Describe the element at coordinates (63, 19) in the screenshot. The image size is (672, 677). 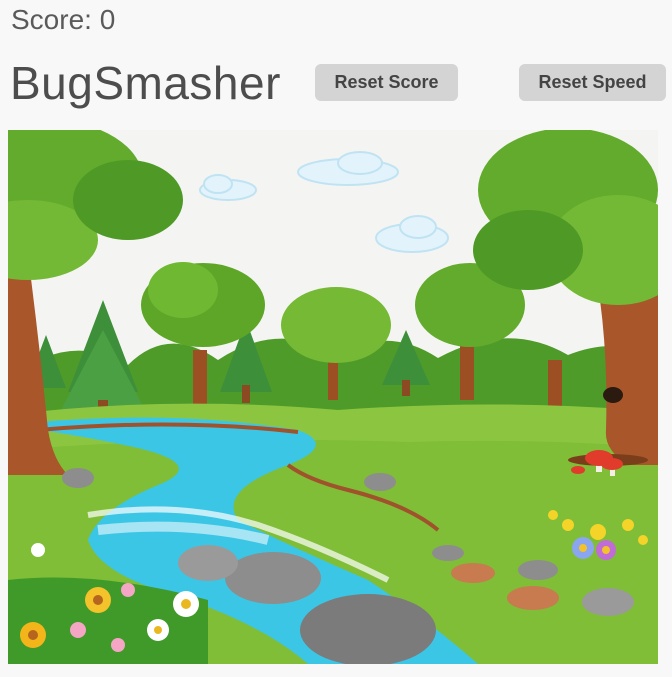
I see `score-display: Score: 0` at that location.